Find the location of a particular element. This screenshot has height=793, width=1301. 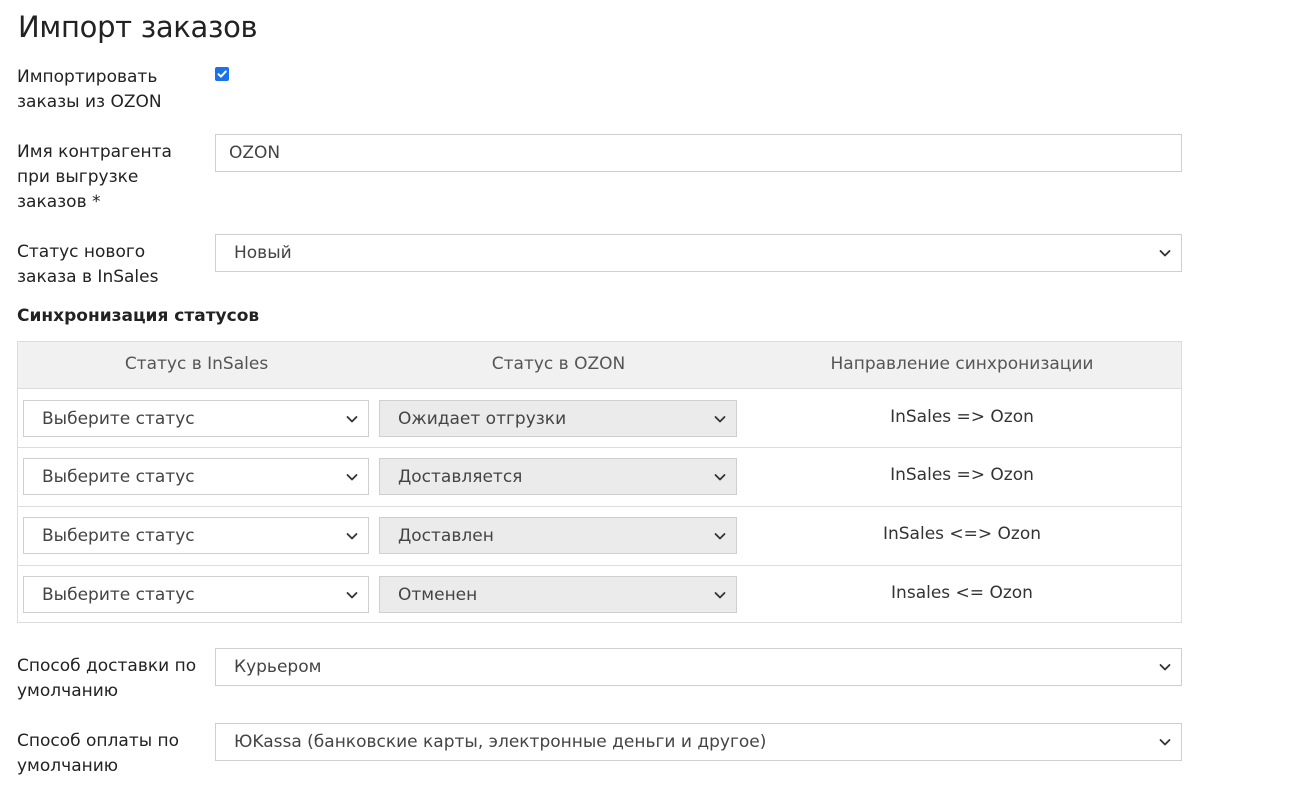

new-order-status-value: Новый is located at coordinates (263, 253).